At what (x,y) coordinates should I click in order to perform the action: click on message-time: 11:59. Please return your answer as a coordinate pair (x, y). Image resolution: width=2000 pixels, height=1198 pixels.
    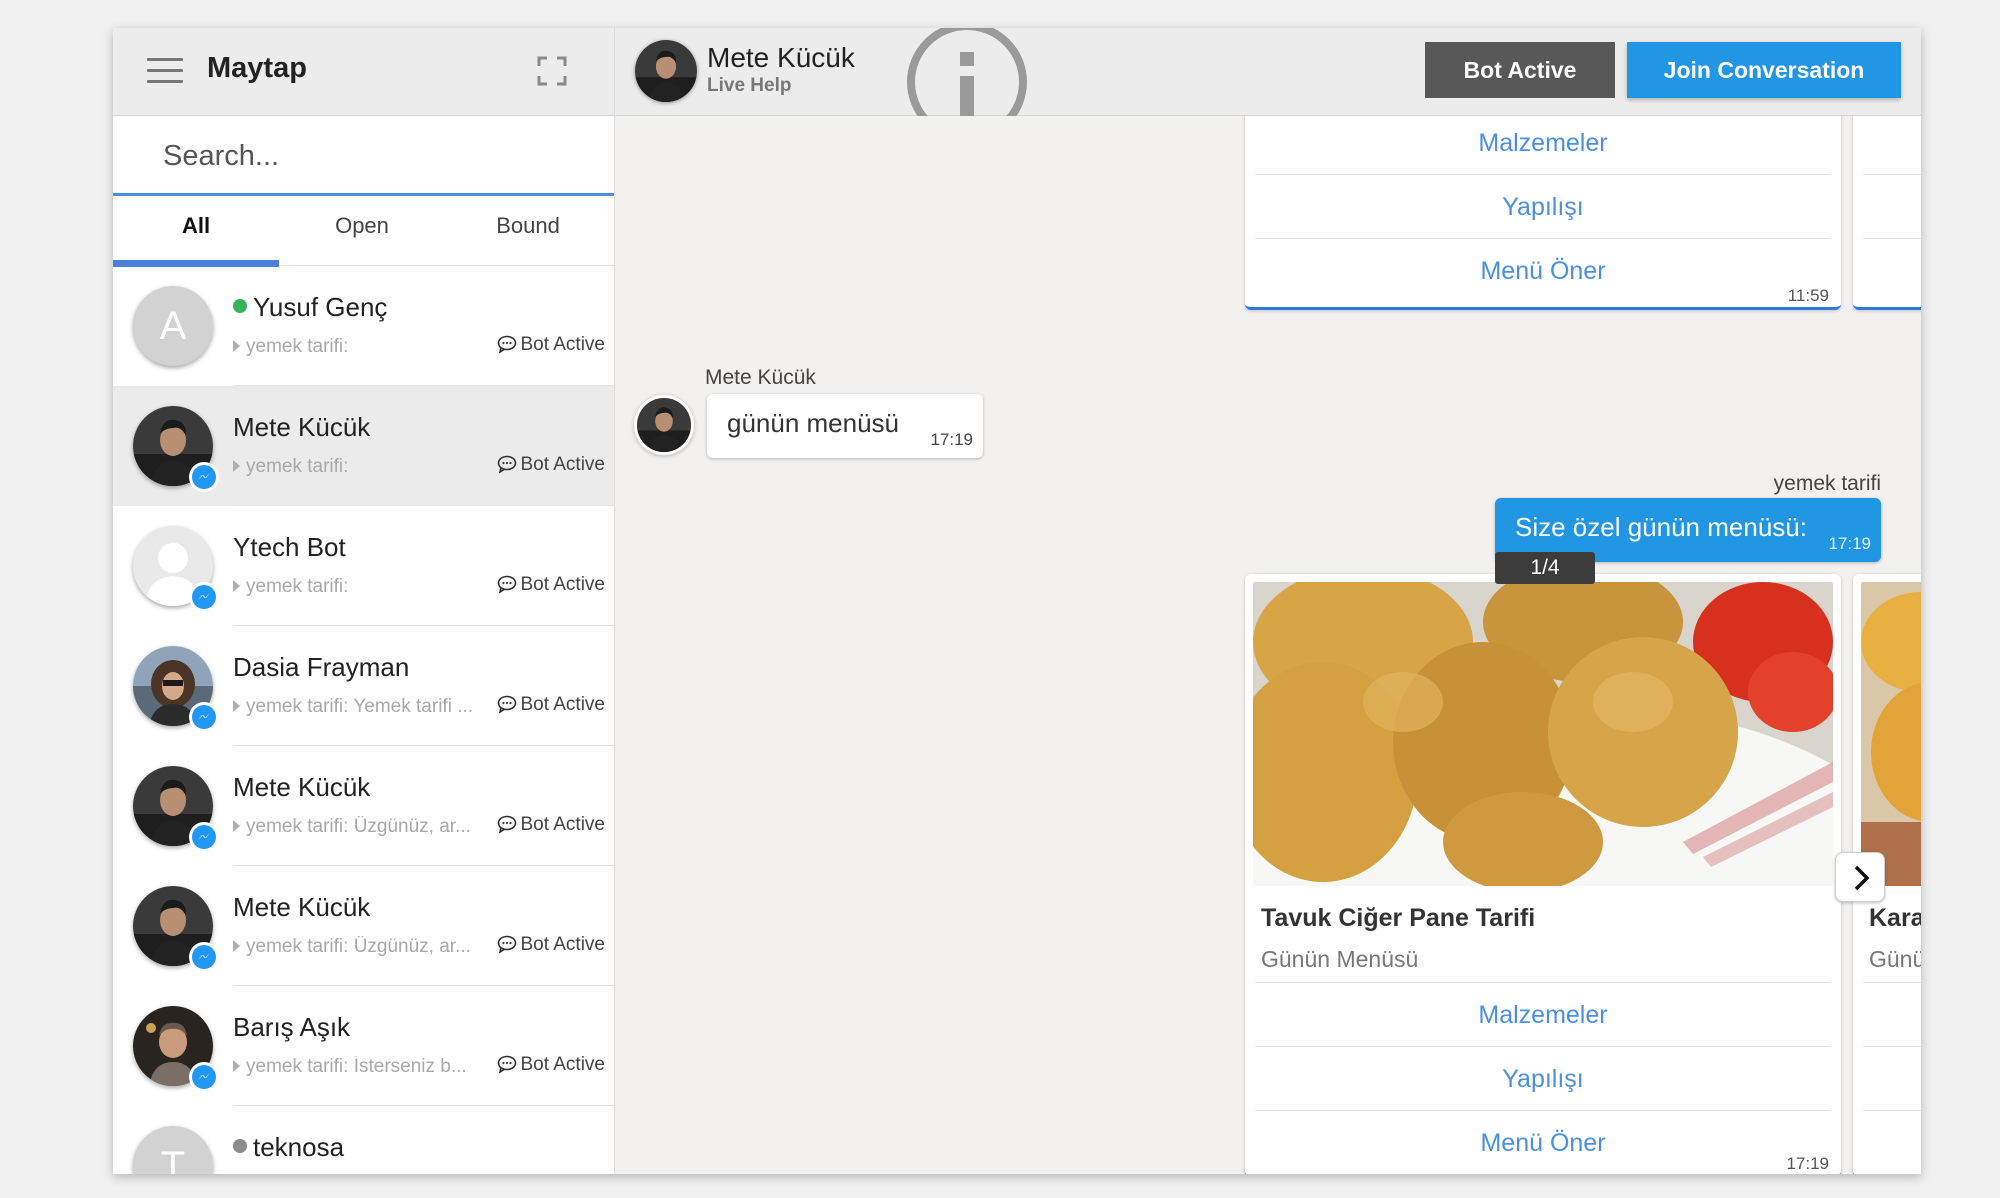
    Looking at the image, I should click on (1808, 295).